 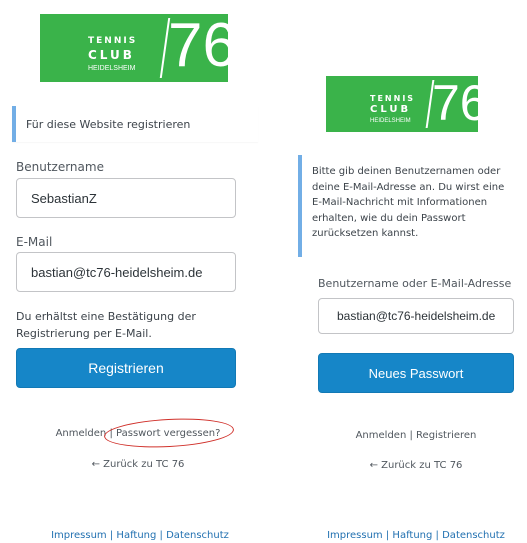 I want to click on new-password-button: Neues Passwort, so click(x=416, y=373).